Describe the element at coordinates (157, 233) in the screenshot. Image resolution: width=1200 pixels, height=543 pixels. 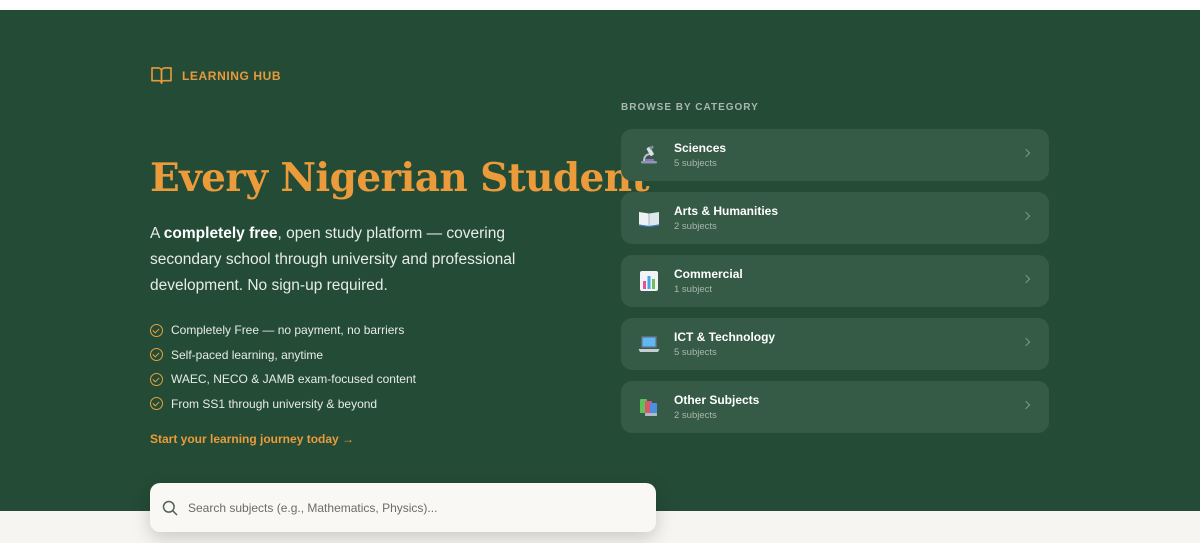
I see `lead-prefix: A` at that location.